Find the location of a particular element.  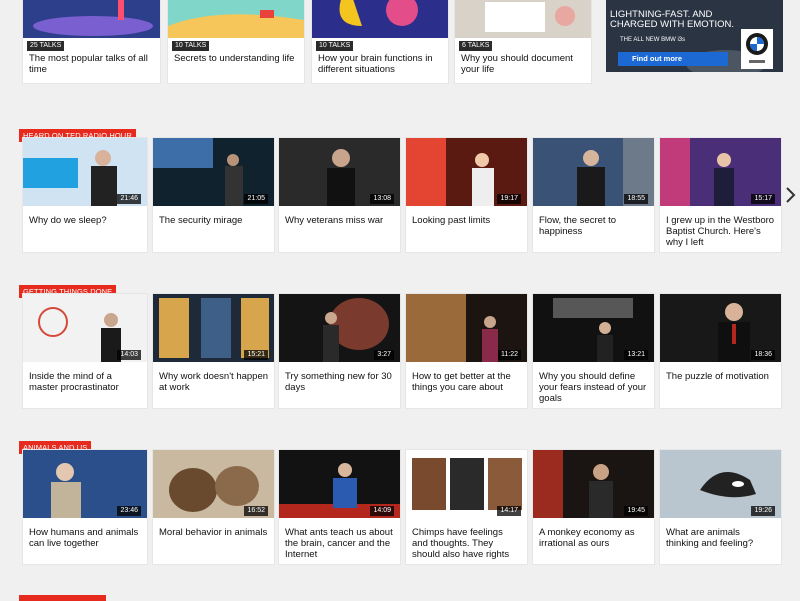

talk-card: 13:08 Why veterans miss war is located at coordinates (339, 195).